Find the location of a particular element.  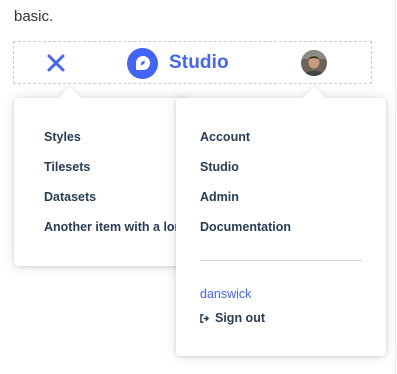

menu-item-admin: Admin is located at coordinates (219, 197).